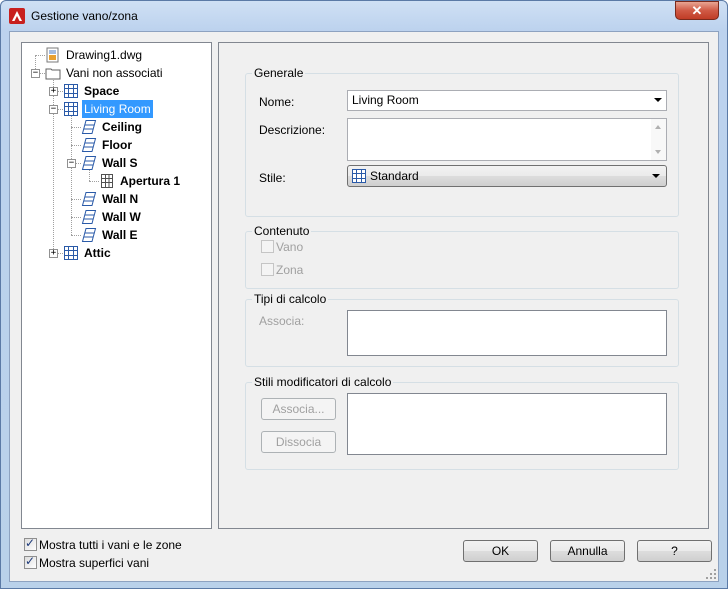  What do you see at coordinates (282, 321) in the screenshot?
I see `associa-label: Associa:` at bounding box center [282, 321].